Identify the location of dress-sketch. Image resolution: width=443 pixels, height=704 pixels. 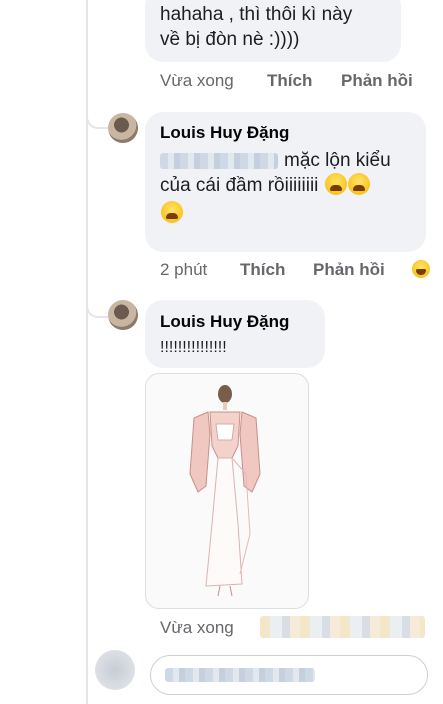
(225, 491).